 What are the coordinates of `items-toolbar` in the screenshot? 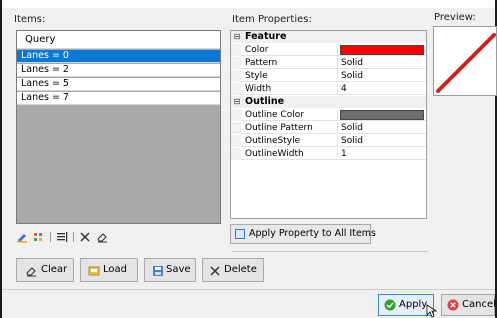 It's located at (62, 237).